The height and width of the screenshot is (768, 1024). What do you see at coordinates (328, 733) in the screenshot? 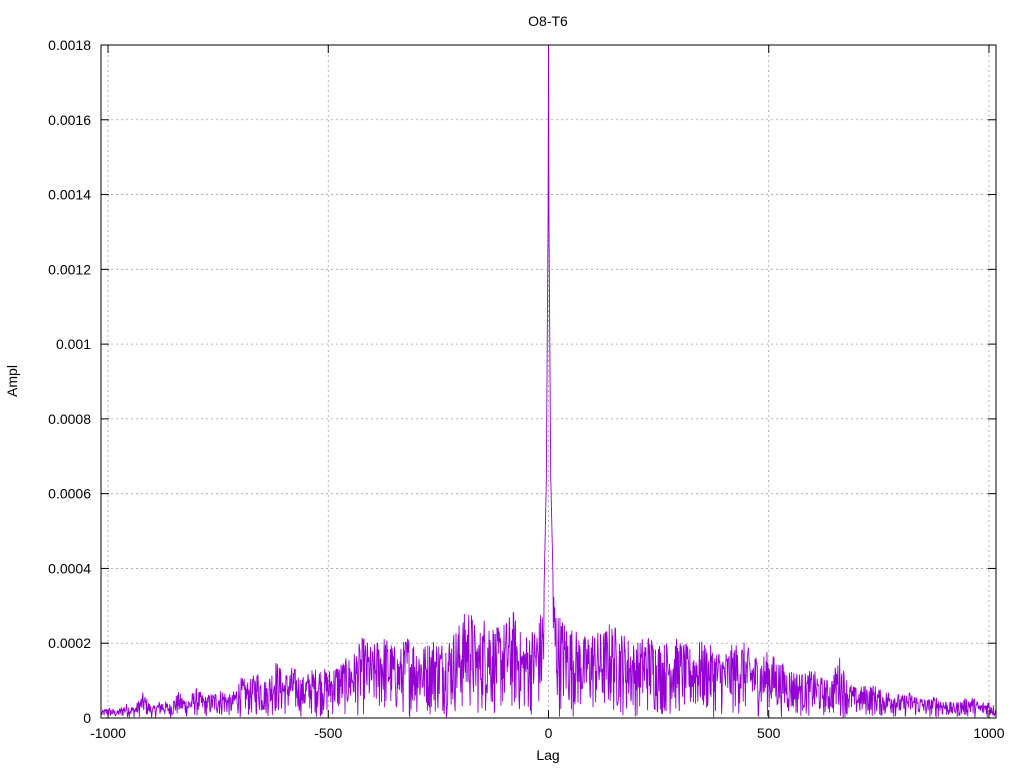
I see `x-tick-label: -500` at bounding box center [328, 733].